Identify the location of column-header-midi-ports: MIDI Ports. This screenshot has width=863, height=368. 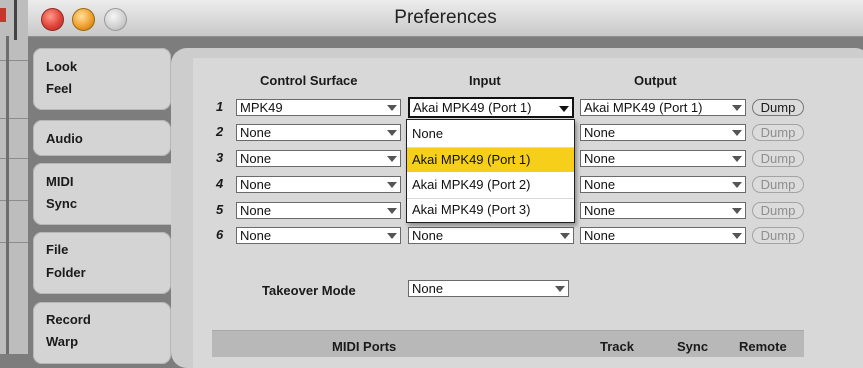
(364, 346).